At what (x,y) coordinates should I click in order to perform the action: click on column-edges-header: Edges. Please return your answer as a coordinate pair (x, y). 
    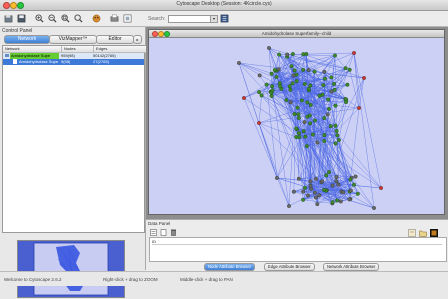
    Looking at the image, I should click on (120, 49).